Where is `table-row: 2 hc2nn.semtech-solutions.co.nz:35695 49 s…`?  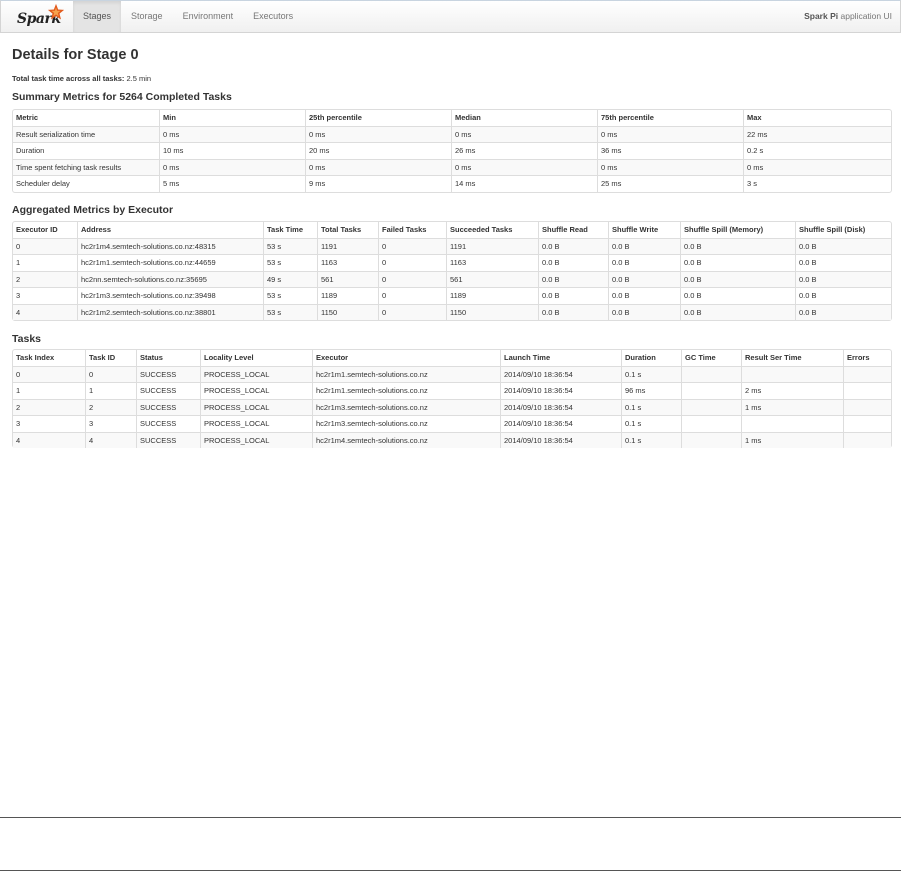 table-row: 2 hc2nn.semtech-solutions.co.nz:35695 49 s… is located at coordinates (452, 278).